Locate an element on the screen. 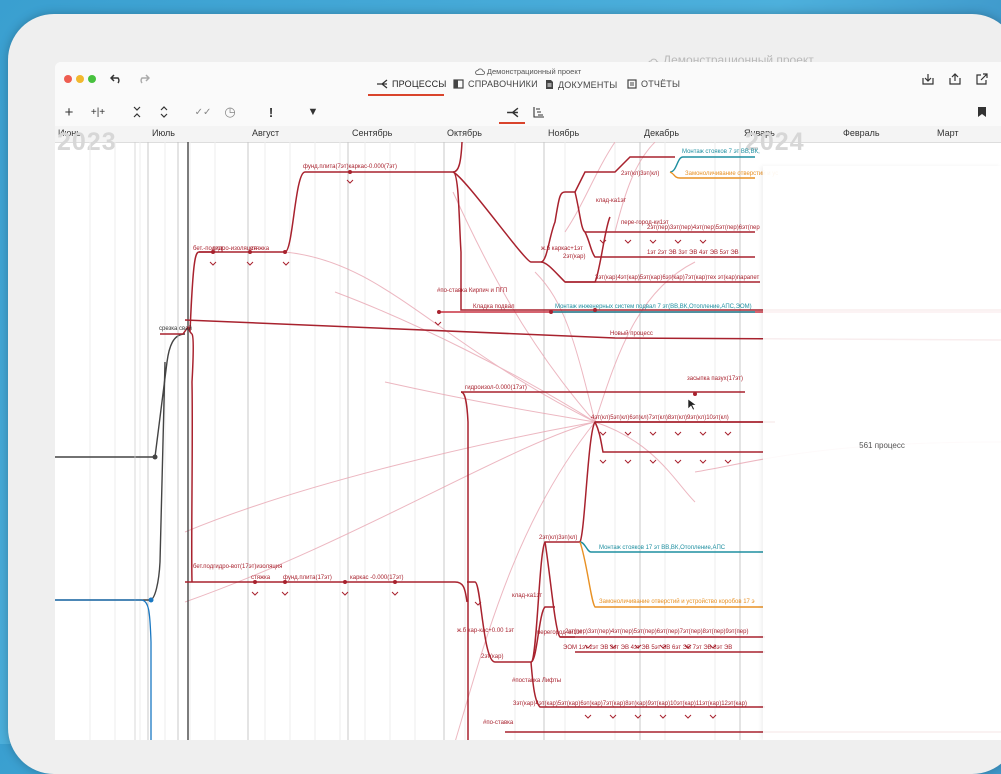  month-label: Октябрь is located at coordinates (464, 133).